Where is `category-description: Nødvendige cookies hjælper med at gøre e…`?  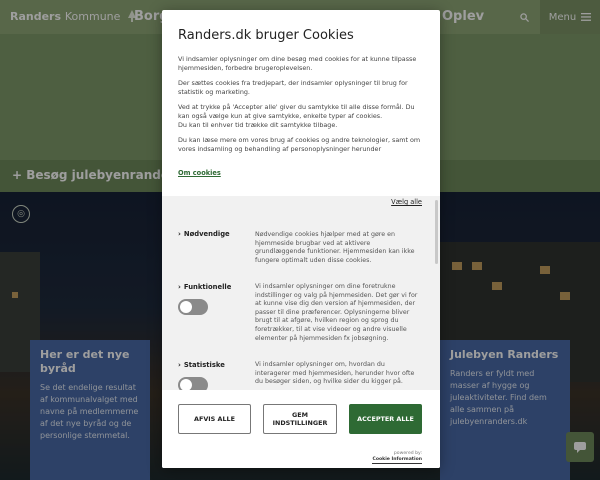 category-description: Nødvendige cookies hjælper med at gøre e… is located at coordinates (335, 247).